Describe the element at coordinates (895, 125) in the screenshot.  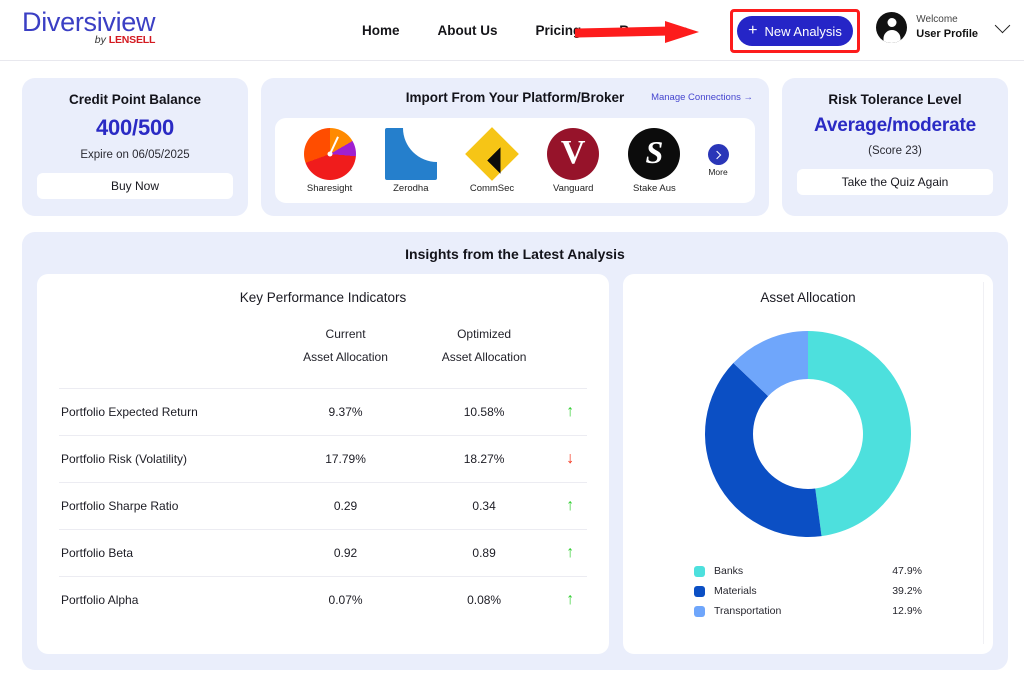
I see `risk-level-value: Average/moderate` at that location.